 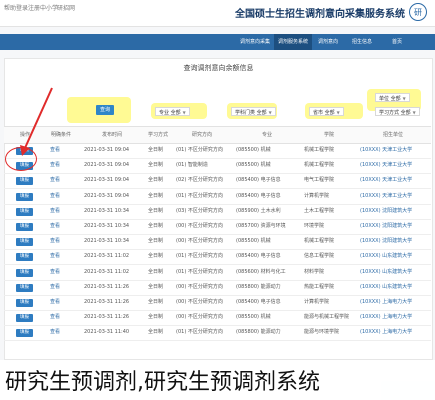 What do you see at coordinates (36, 121) in the screenshot?
I see `red-arrow-annotation` at bounding box center [36, 121].